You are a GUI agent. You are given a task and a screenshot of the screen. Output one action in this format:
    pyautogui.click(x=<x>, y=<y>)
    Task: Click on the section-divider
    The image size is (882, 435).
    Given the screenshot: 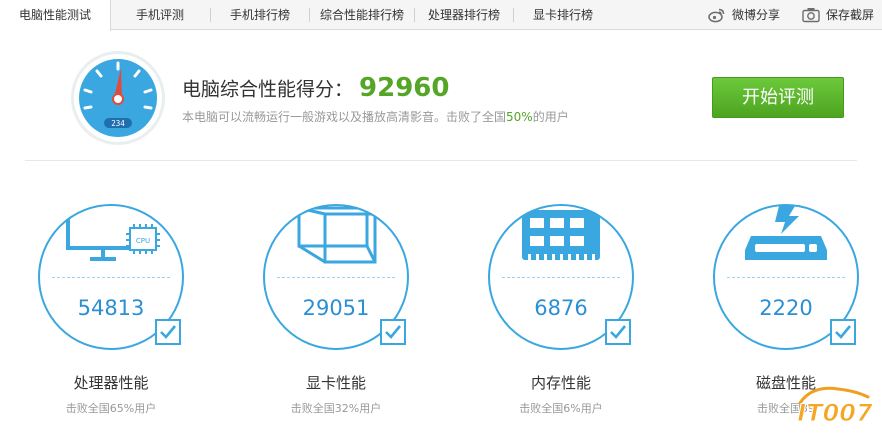 What is the action you would take?
    pyautogui.click(x=441, y=160)
    